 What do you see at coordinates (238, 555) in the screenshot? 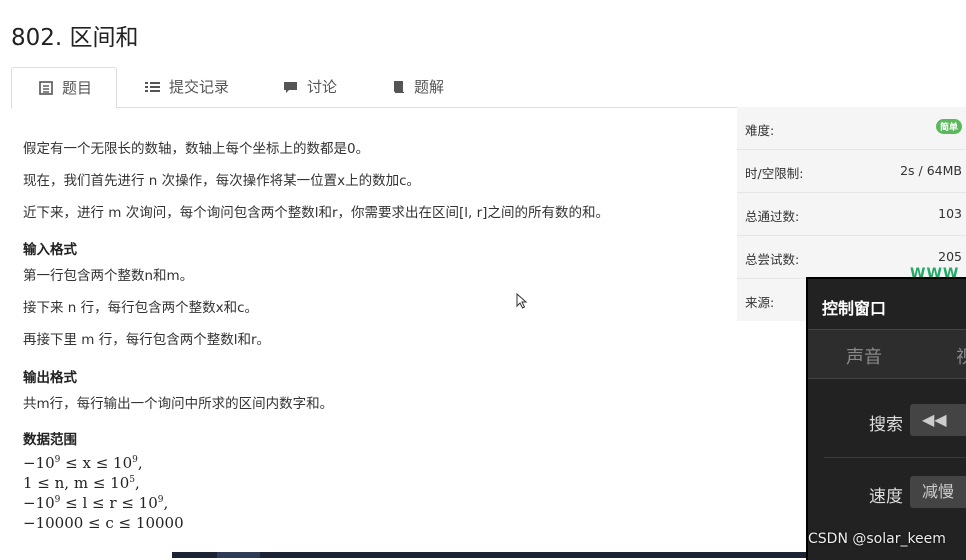
I see `taskbar-segment` at bounding box center [238, 555].